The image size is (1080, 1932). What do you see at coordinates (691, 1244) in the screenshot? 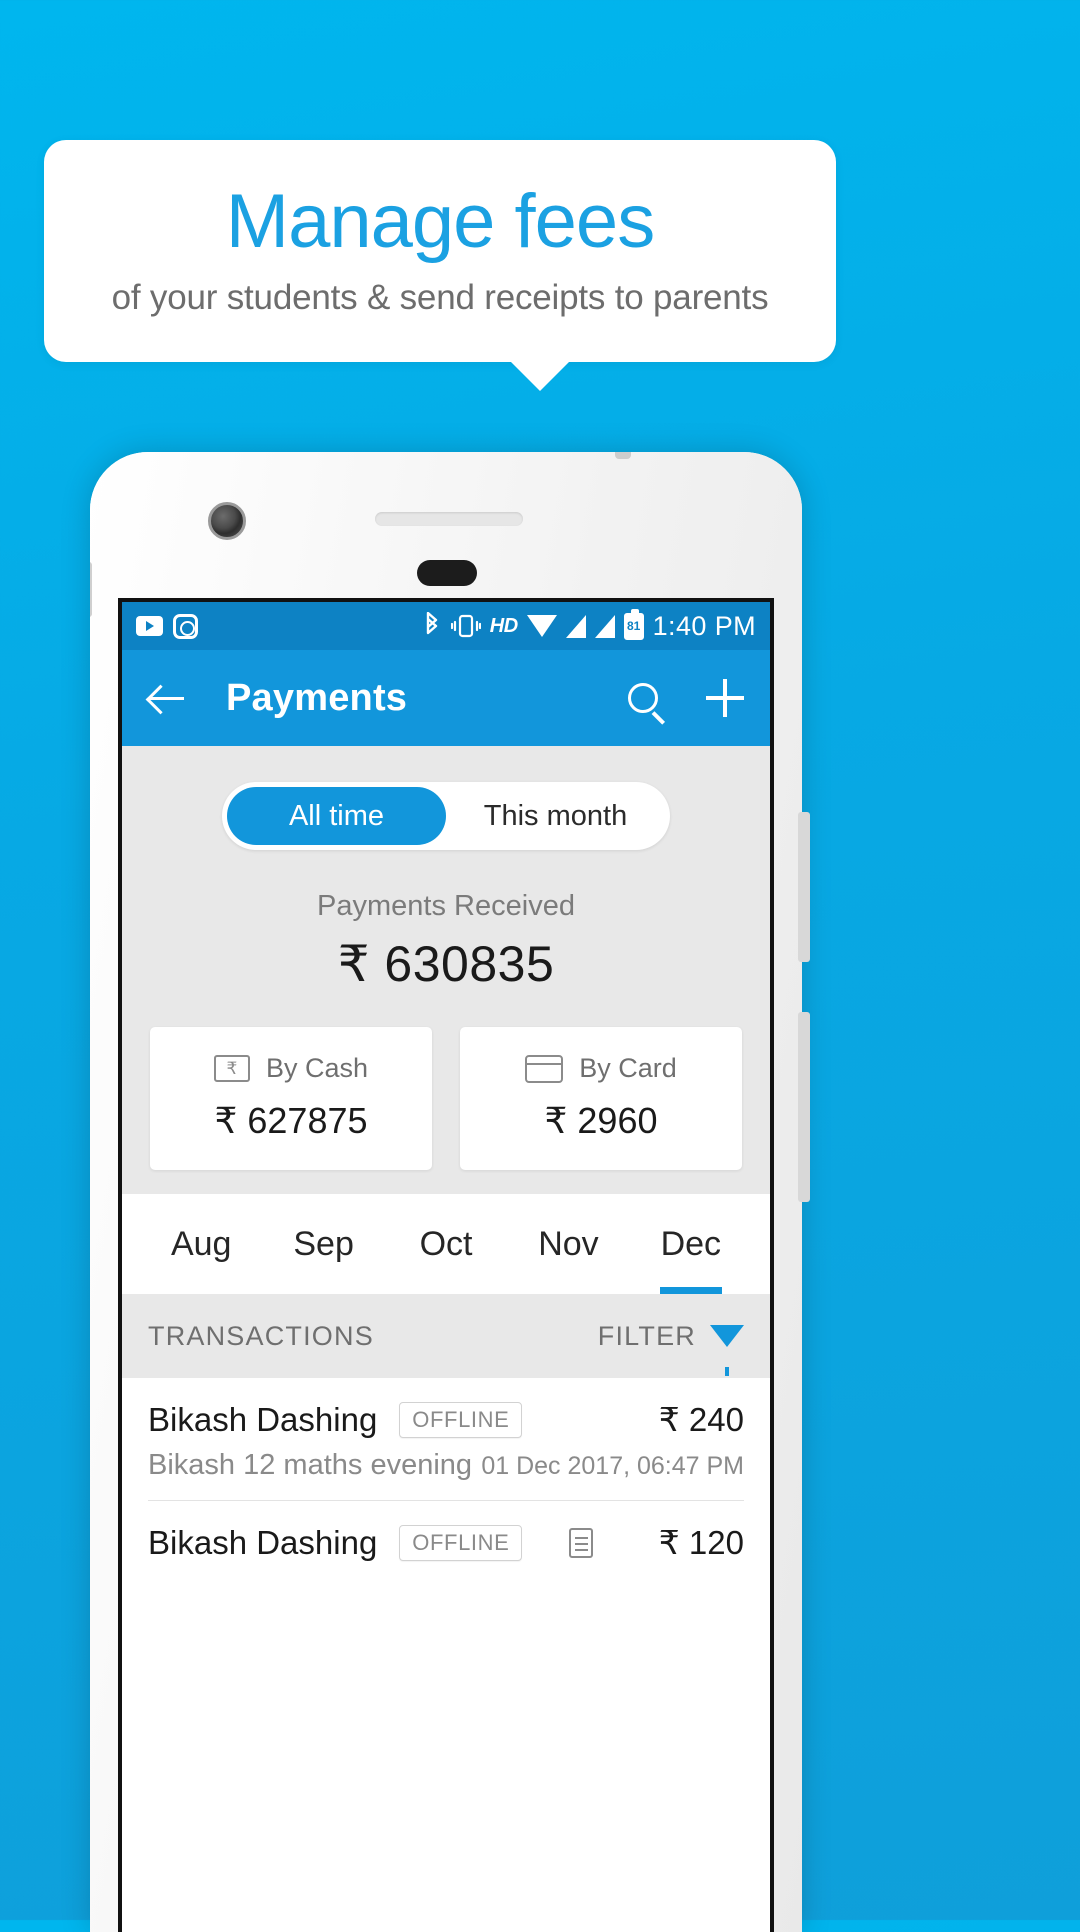
I see `tab-dec: Dec` at bounding box center [691, 1244].